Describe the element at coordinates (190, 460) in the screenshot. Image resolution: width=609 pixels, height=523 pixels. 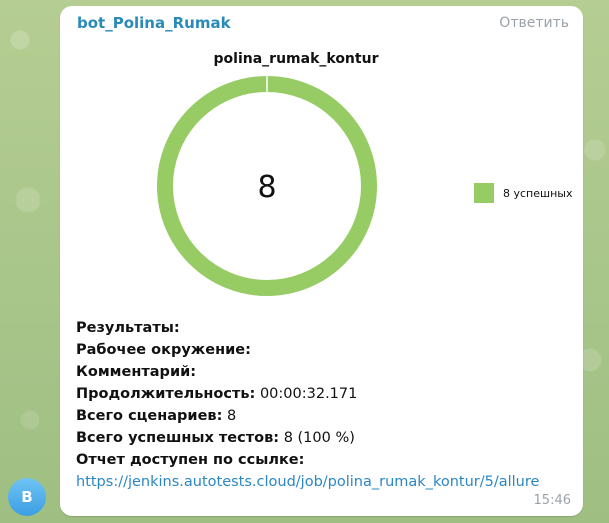
I see `link-label: Отчет доступен по ссылке:` at that location.